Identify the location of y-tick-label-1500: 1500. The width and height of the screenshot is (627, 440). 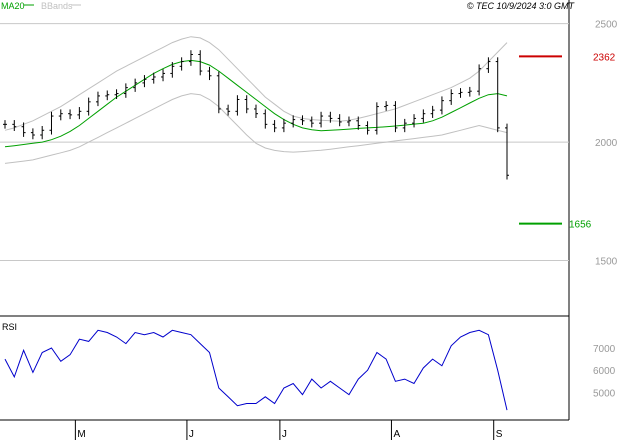
(606, 262).